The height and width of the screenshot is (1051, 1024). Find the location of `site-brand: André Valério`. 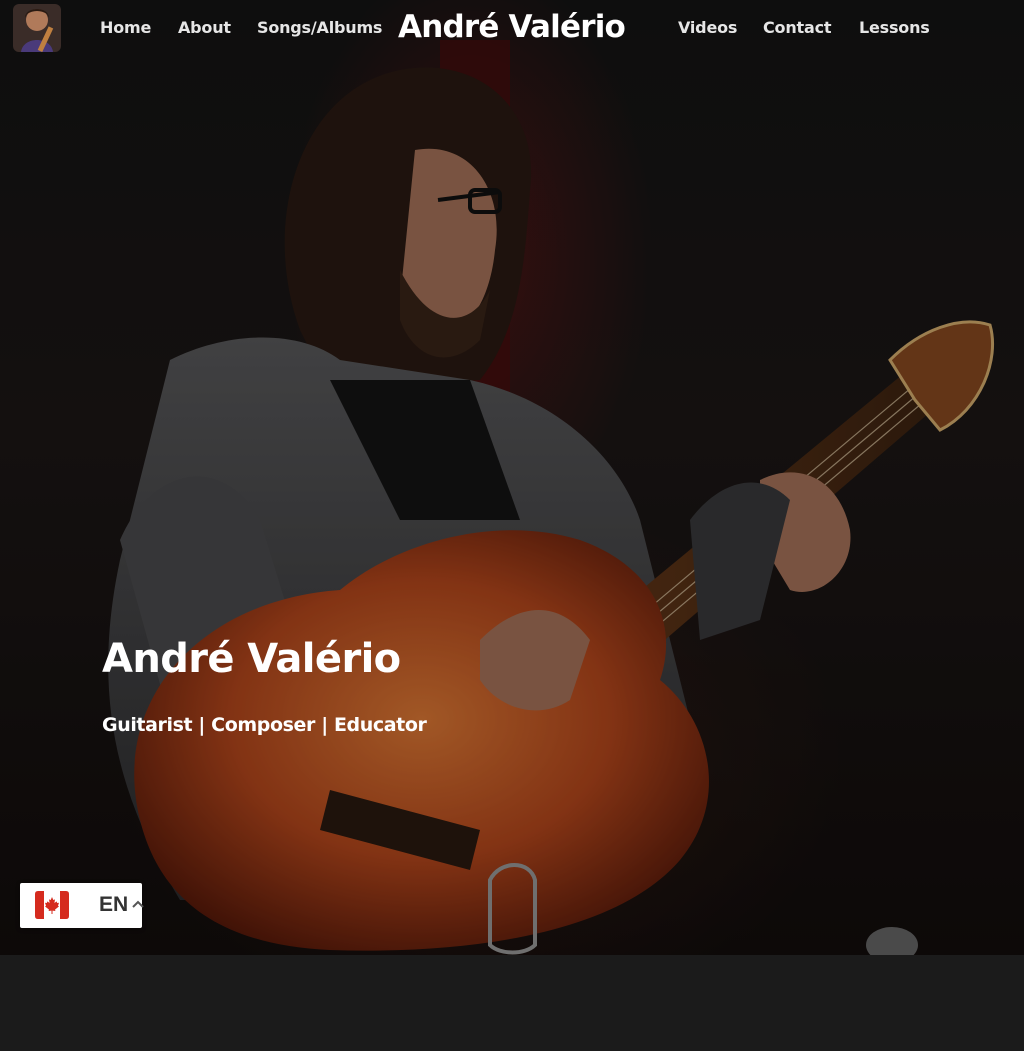

site-brand: André Valério is located at coordinates (512, 27).